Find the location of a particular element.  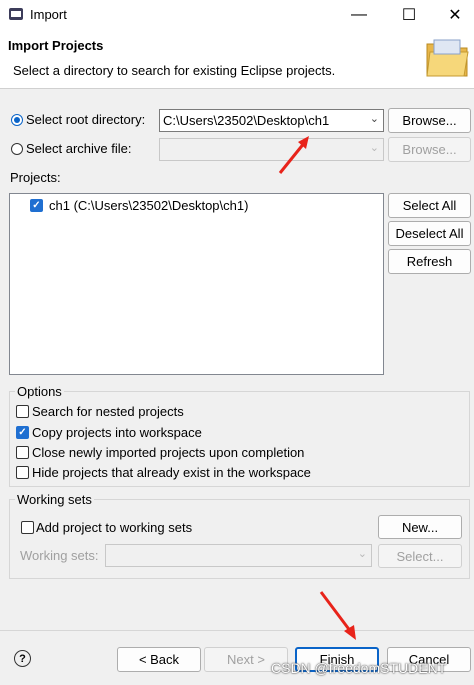

watermark: CSDN @freedomSTUDENT is located at coordinates (359, 668).